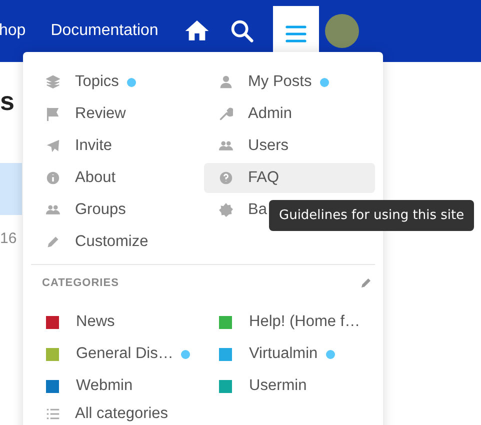  I want to click on menu-item-label: Invite, so click(93, 146).